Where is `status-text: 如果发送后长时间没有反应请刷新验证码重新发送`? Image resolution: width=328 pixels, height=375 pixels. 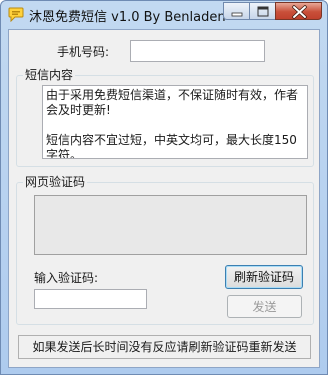
status-text: 如果发送后长时间没有反应请刷新验证码重新发送 is located at coordinates (164, 347).